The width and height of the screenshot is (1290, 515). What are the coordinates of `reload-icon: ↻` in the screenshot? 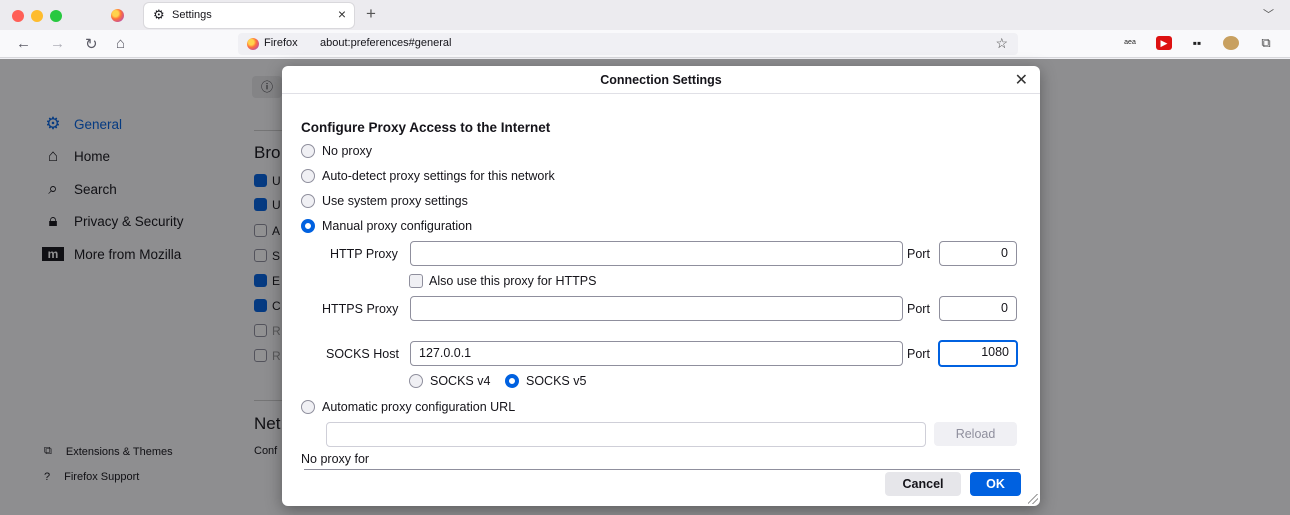 It's located at (91, 44).